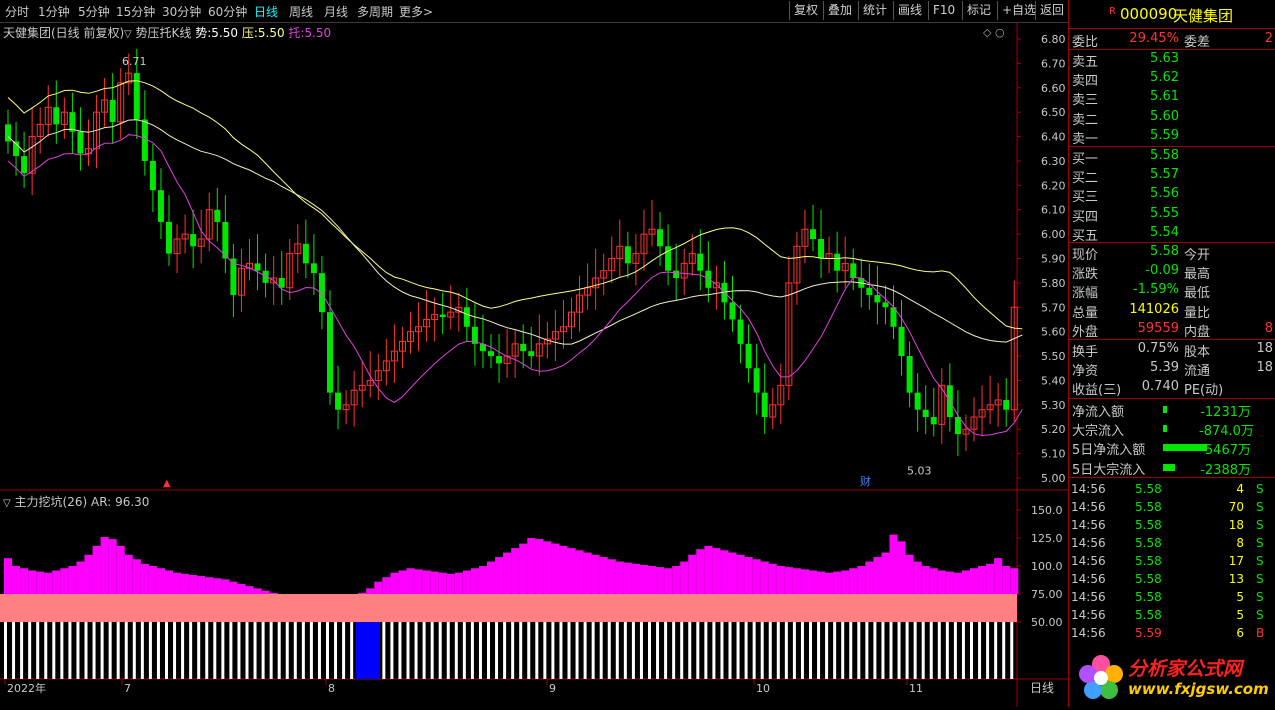 The height and width of the screenshot is (710, 1275). I want to click on date-label: 8, so click(331, 688).